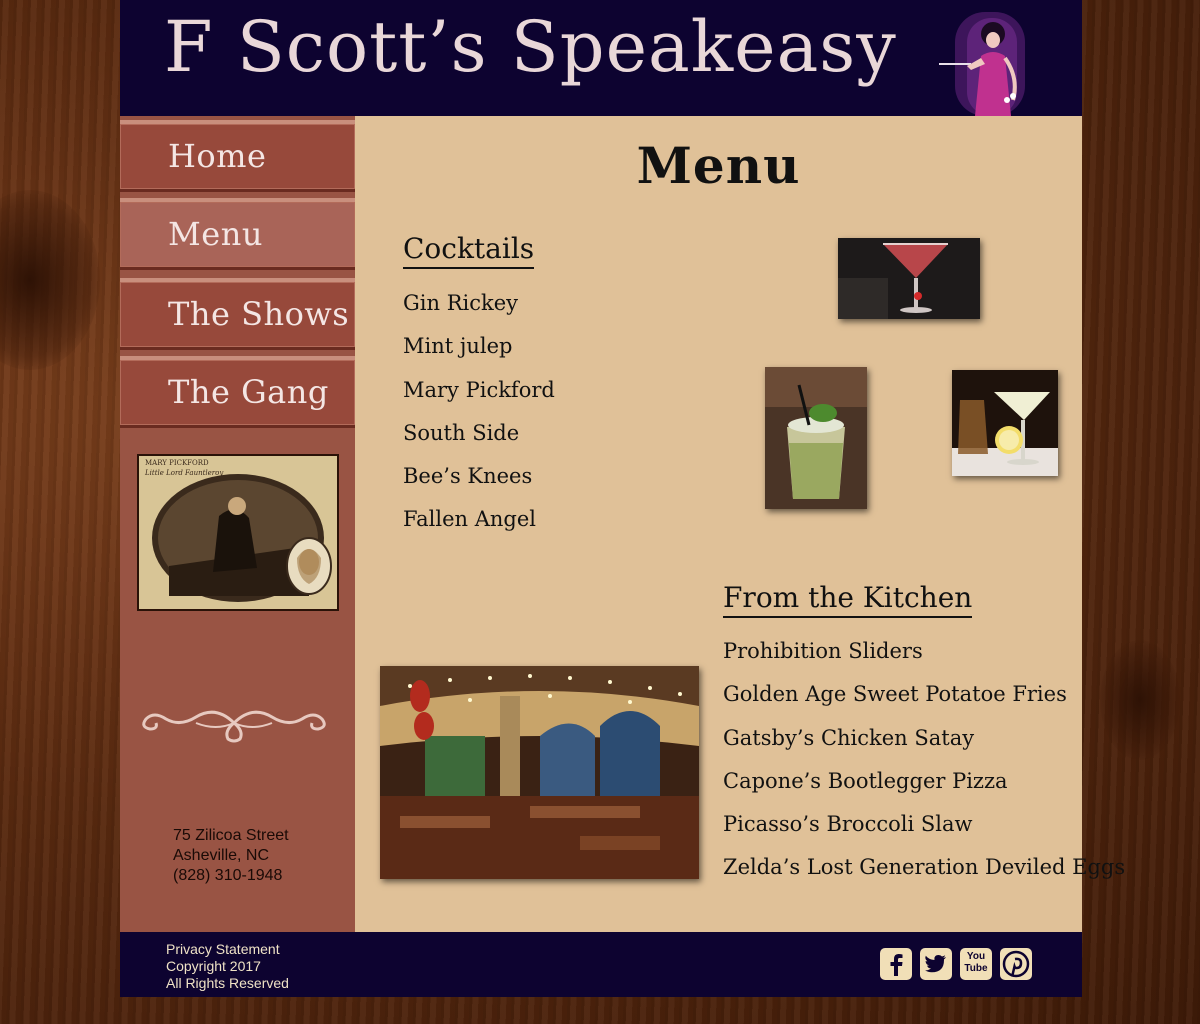 Image resolution: width=1200 pixels, height=1024 pixels. I want to click on nav-item-label: The Gang, so click(248, 392).